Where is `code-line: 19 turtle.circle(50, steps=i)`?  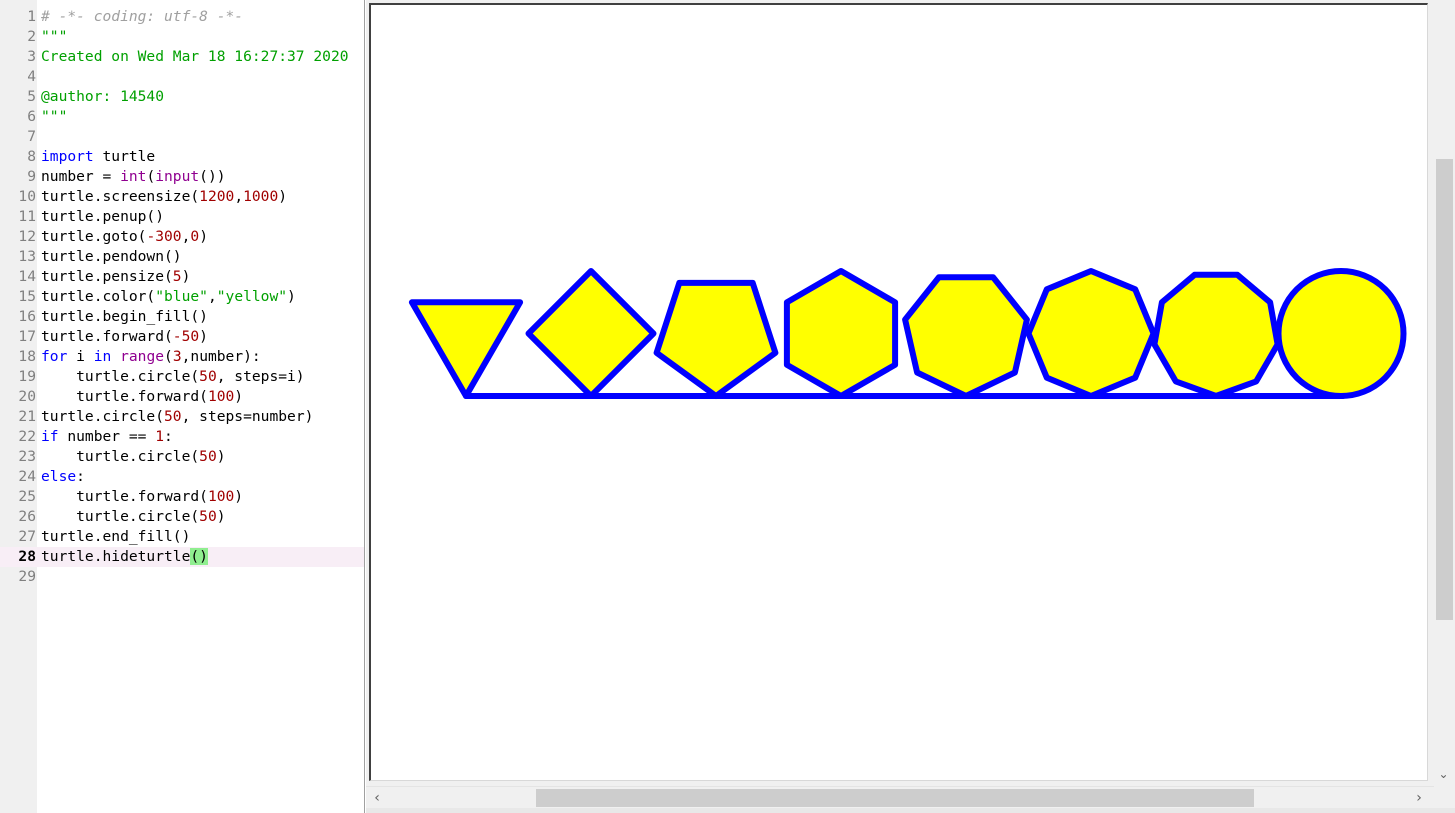 code-line: 19 turtle.circle(50, steps=i) is located at coordinates (182, 377).